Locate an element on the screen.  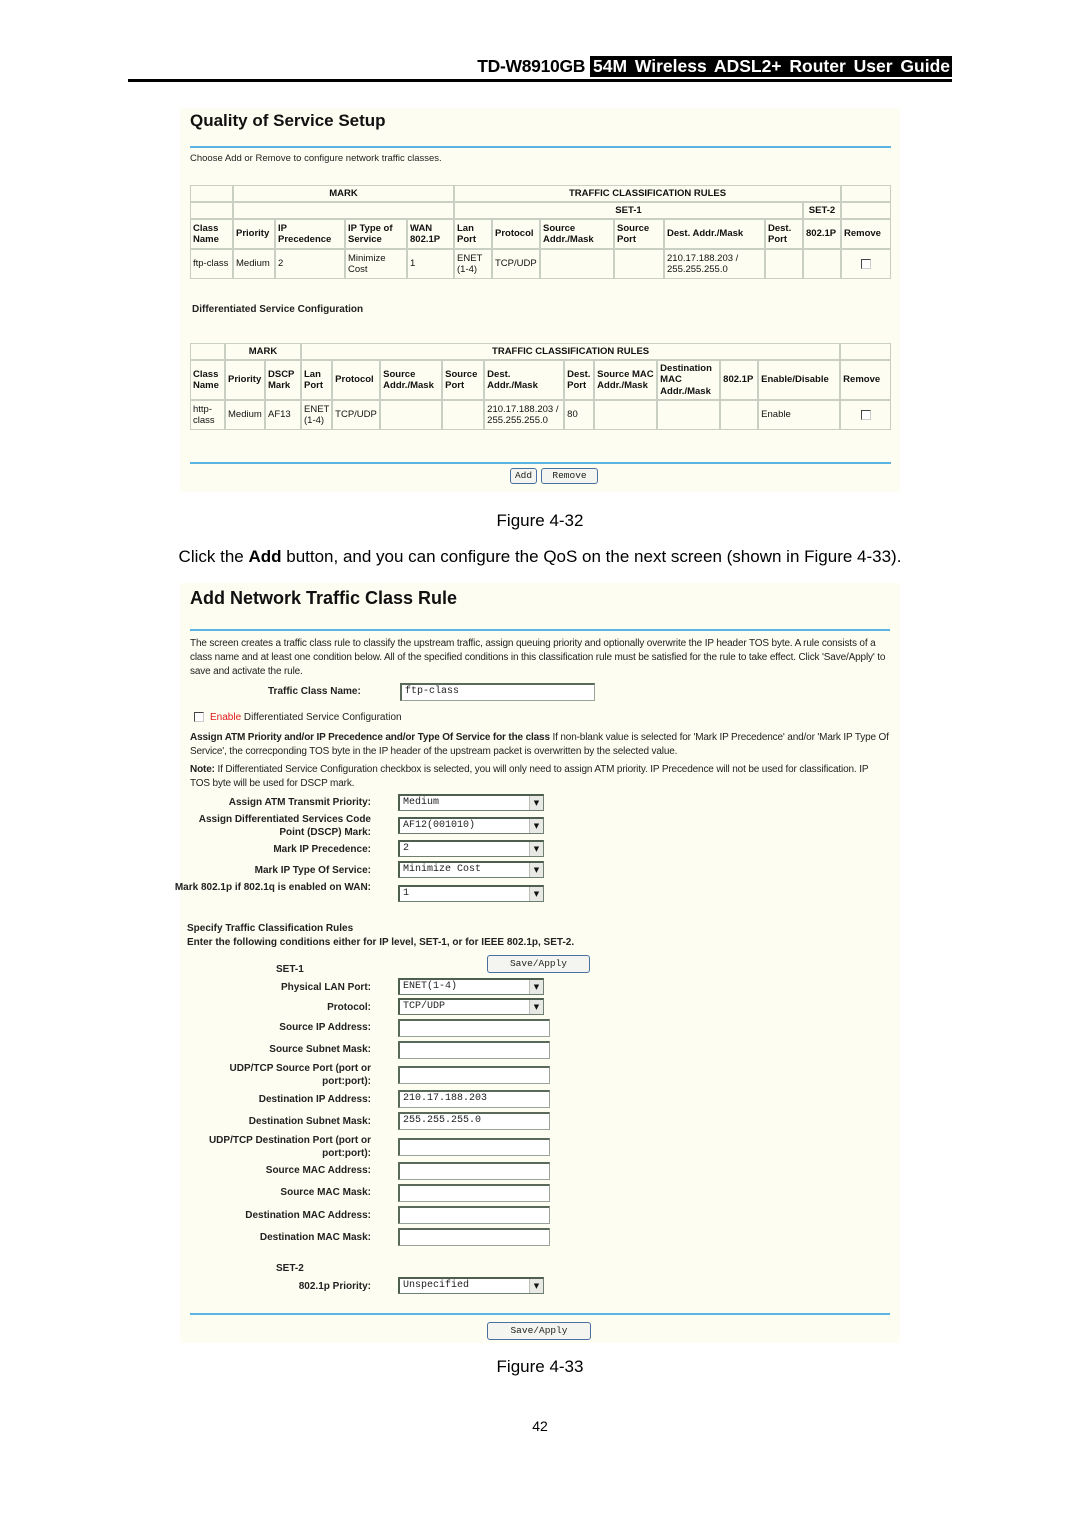
dest-ip-label: Destination IP Address: is located at coordinates (314, 1099).